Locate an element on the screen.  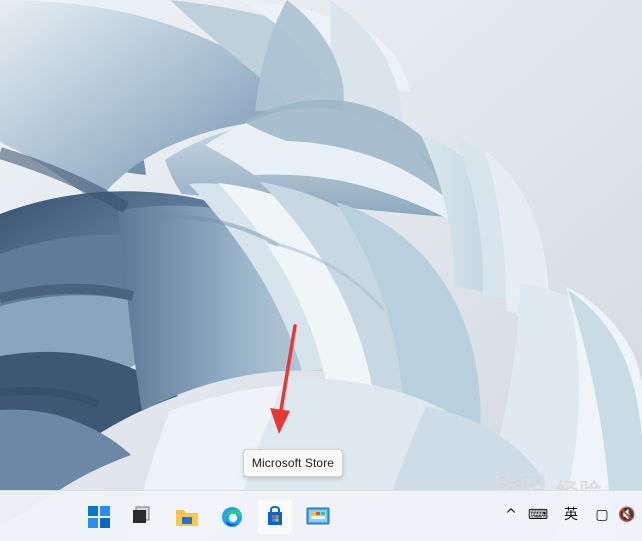
chevron-up-icon: ^ is located at coordinates (511, 515).